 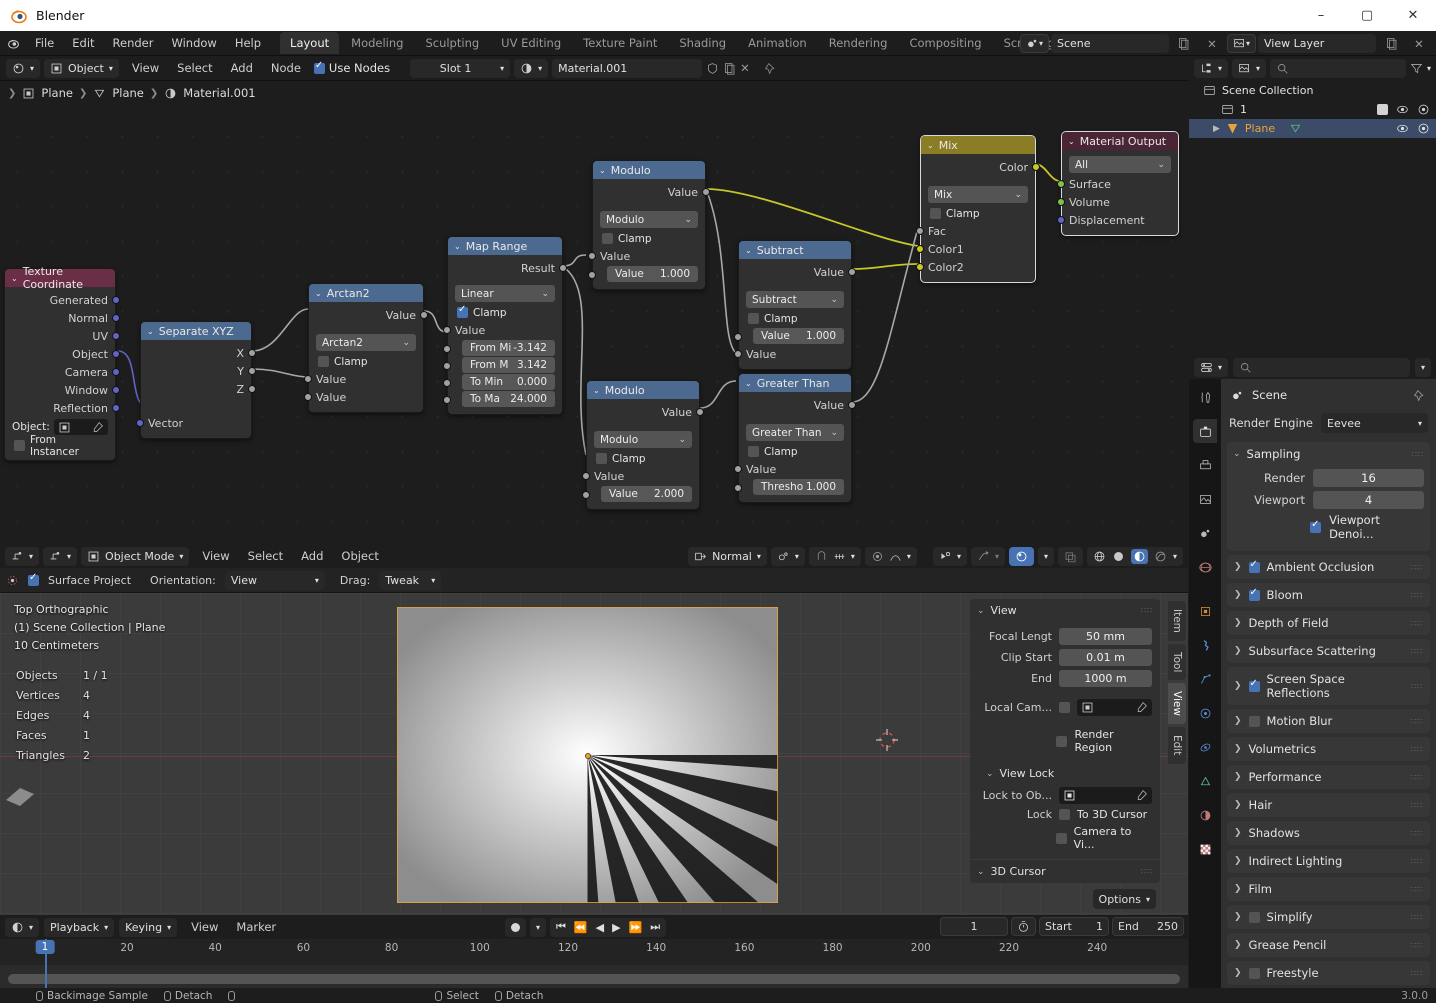 What do you see at coordinates (83, 43) in the screenshot?
I see `top-menu-edit: Edit` at bounding box center [83, 43].